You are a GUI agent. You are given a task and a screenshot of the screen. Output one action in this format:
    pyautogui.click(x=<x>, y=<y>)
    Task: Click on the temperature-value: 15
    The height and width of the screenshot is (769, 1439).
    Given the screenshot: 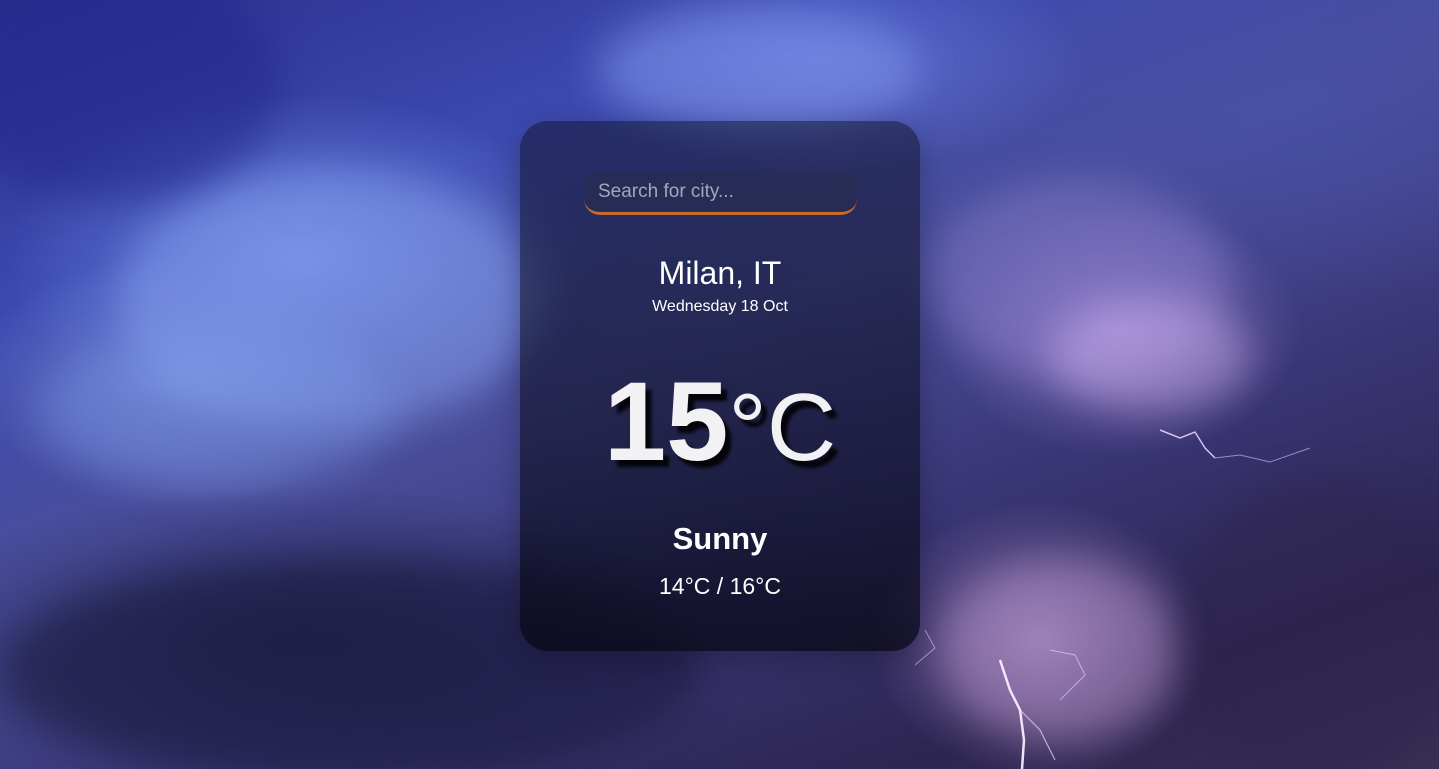 What is the action you would take?
    pyautogui.click(x=666, y=421)
    